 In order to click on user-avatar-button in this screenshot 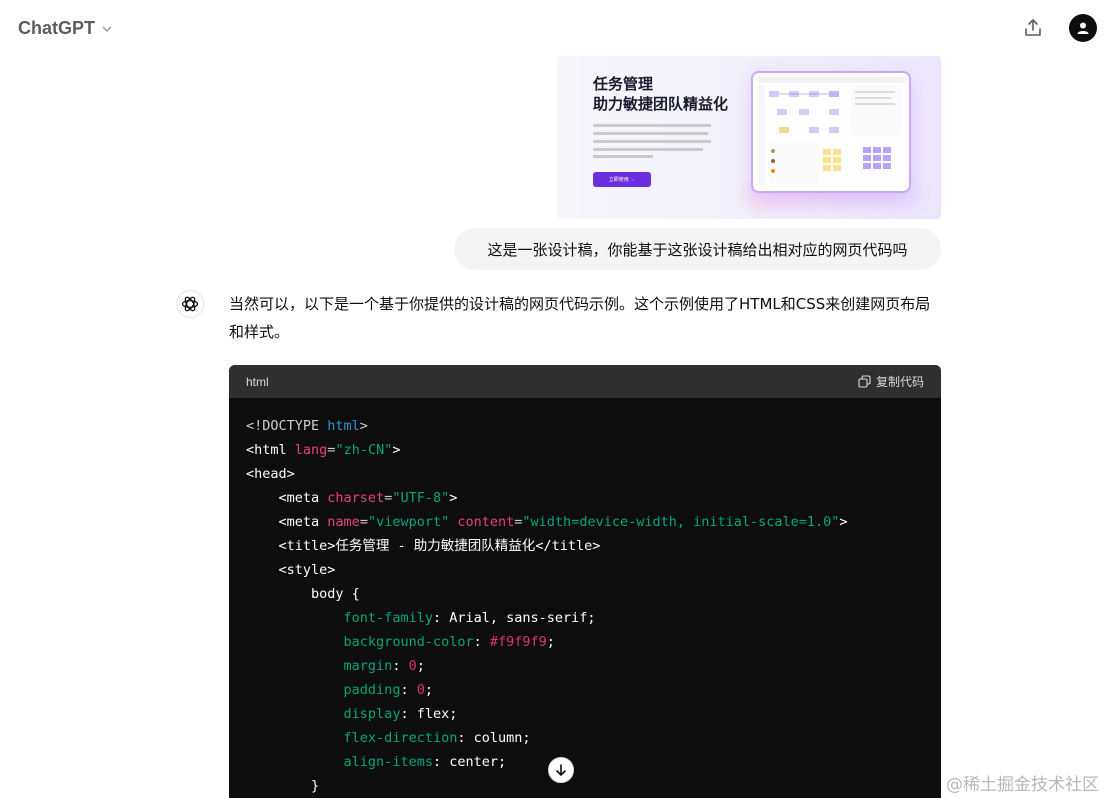, I will do `click(1083, 28)`.